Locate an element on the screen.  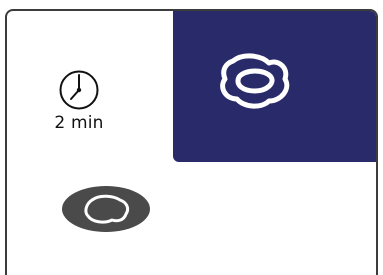
clock-icon is located at coordinates (79, 90).